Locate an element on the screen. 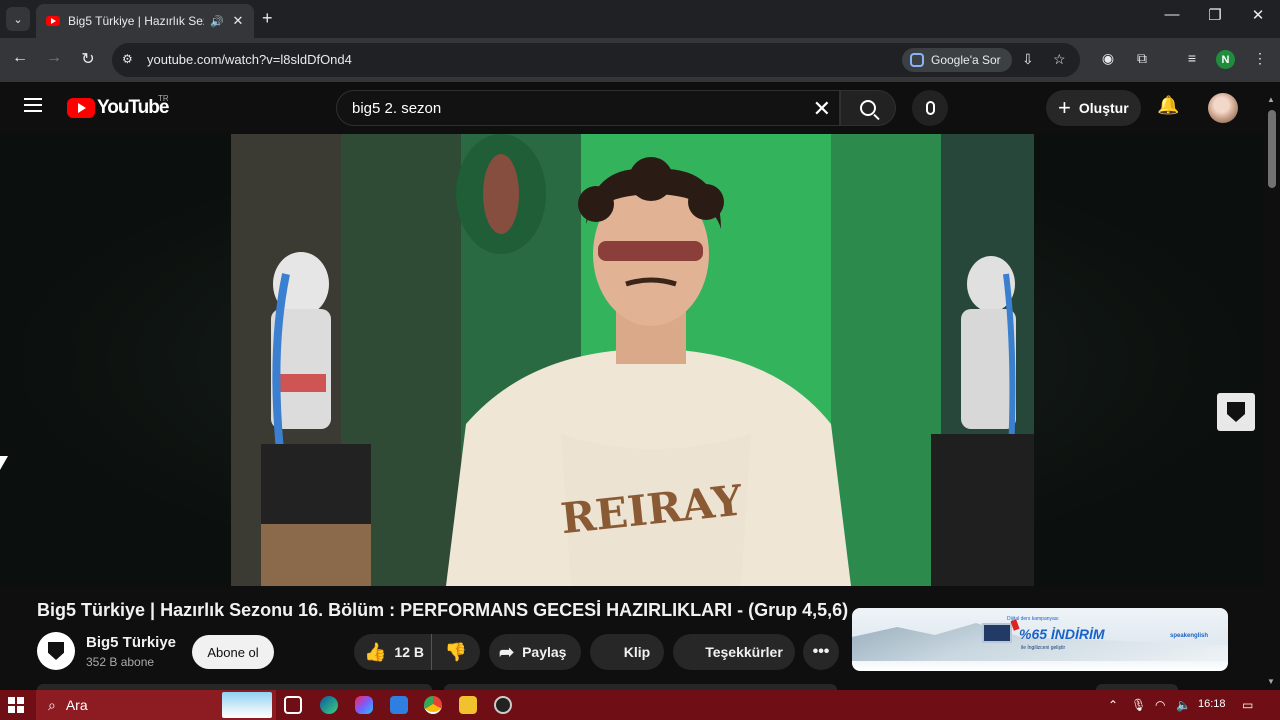 Image resolution: width=1280 pixels, height=720 pixels. share-arrow-icon: ➦ is located at coordinates (507, 651).